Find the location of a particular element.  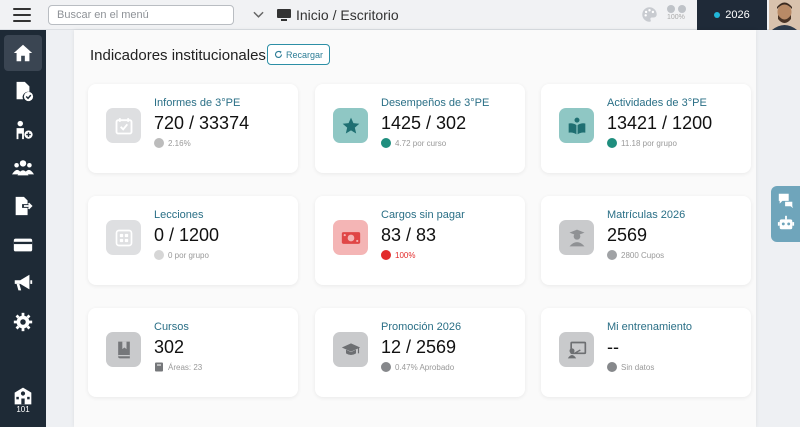

sidebar-item-announcements is located at coordinates (23, 283).